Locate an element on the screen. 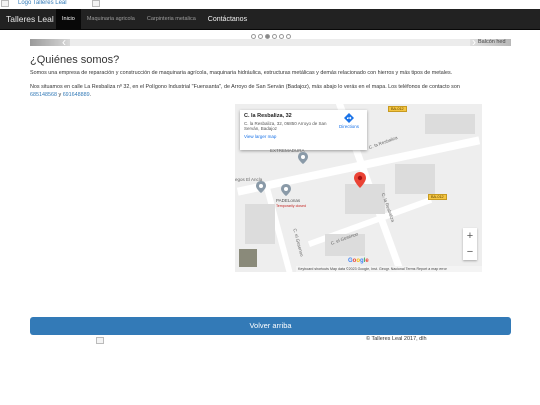  brand-link: Talleres Leal is located at coordinates (30, 19).